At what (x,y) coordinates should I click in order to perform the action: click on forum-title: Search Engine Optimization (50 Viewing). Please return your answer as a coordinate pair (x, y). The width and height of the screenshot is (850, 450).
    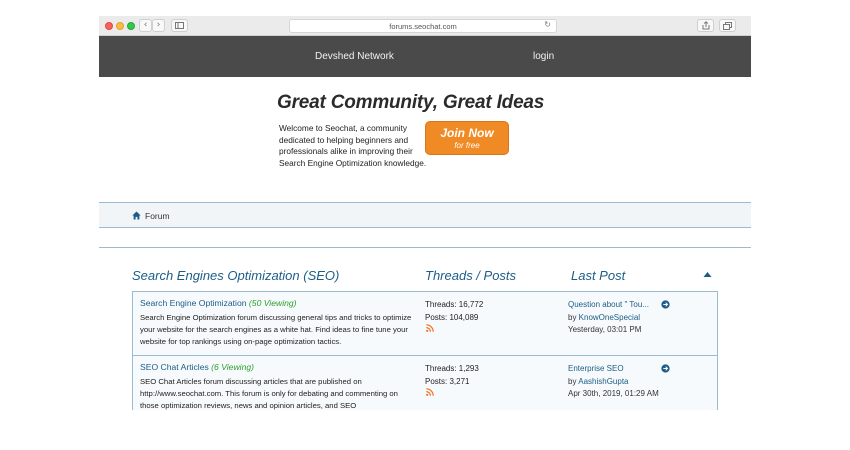
    Looking at the image, I should click on (218, 303).